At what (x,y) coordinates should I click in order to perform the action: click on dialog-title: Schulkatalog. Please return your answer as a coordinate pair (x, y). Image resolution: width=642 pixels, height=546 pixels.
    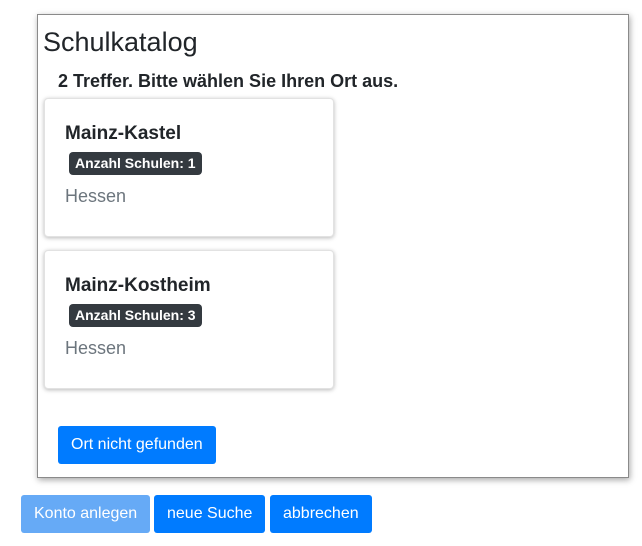
    Looking at the image, I should click on (120, 42).